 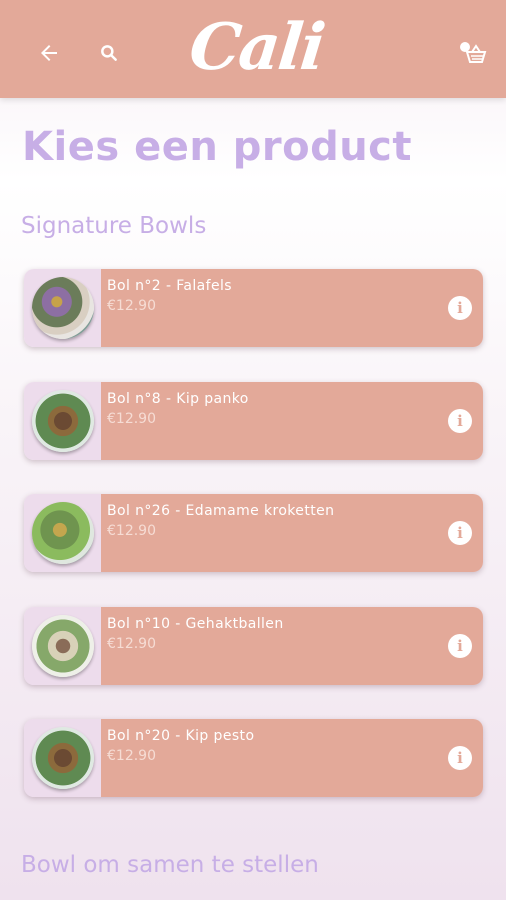 I want to click on product-card: Bol n°26 - Edamame kroketten €12.90 i, so click(x=253, y=533).